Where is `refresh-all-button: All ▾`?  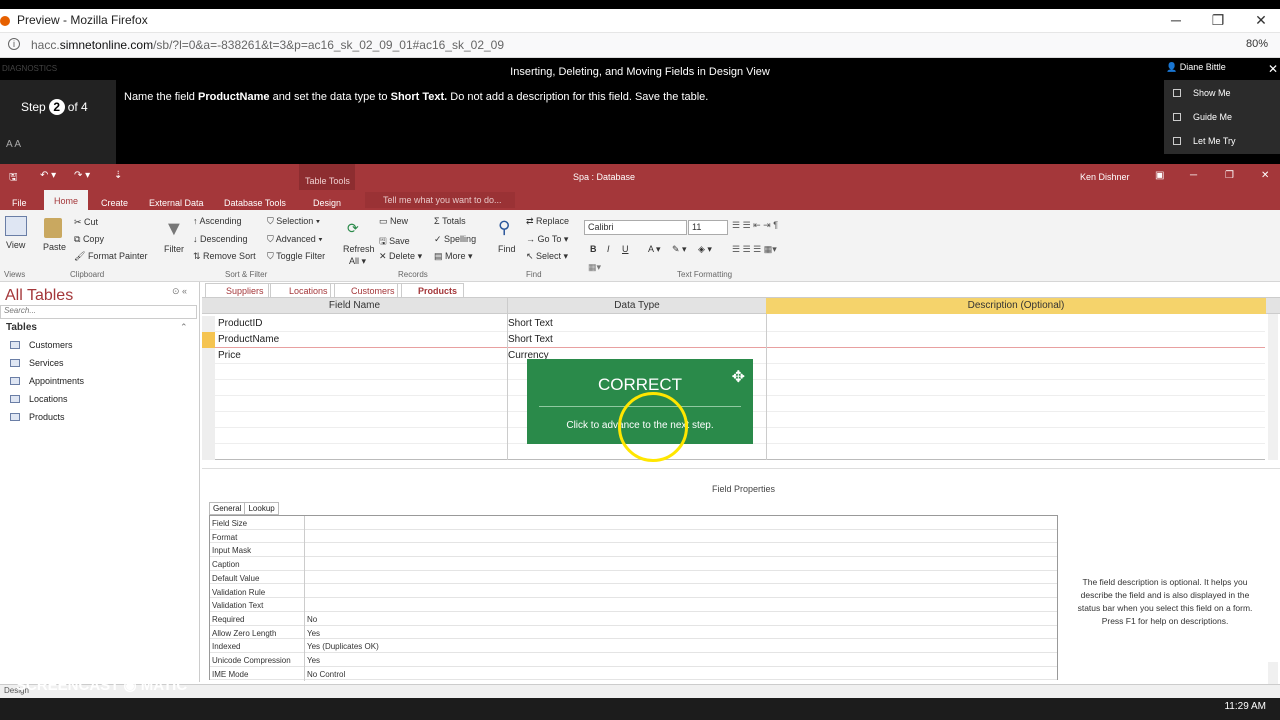 refresh-all-button: All ▾ is located at coordinates (357, 261).